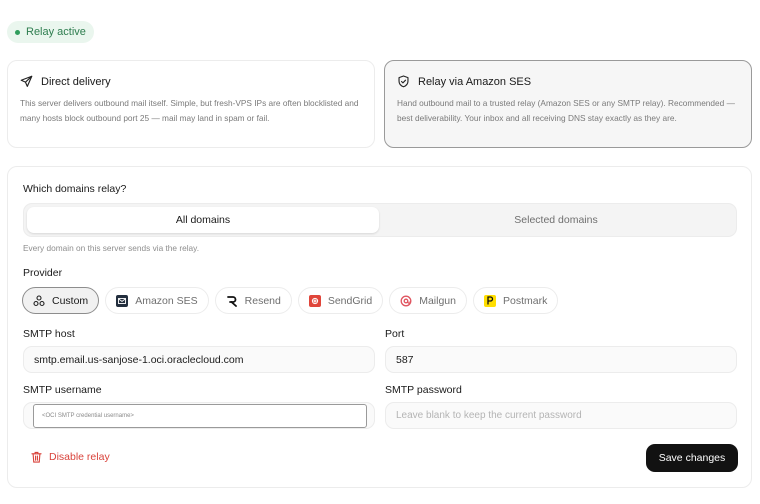 The height and width of the screenshot is (504, 760). I want to click on amazon-ses-icon, so click(122, 300).